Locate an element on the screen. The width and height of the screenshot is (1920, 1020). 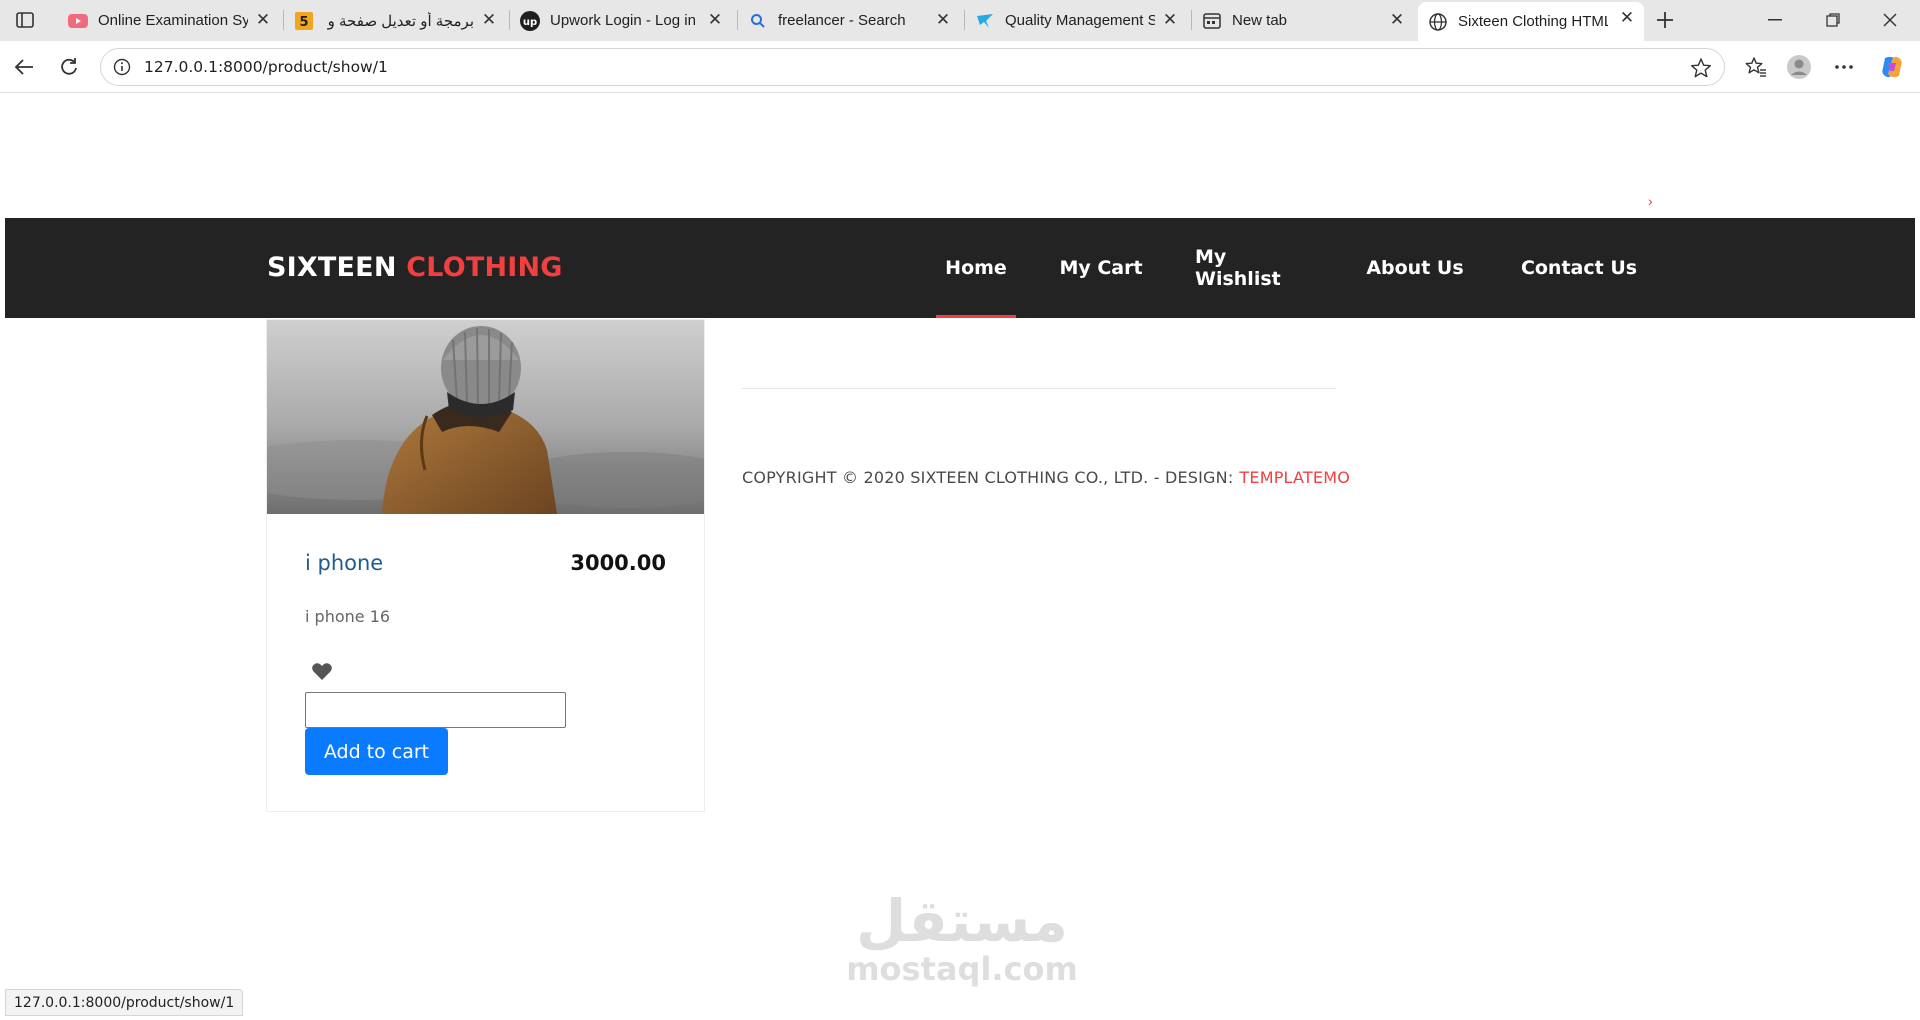
tab-title: Sixteen Clothing HTML is located at coordinates (1533, 21).